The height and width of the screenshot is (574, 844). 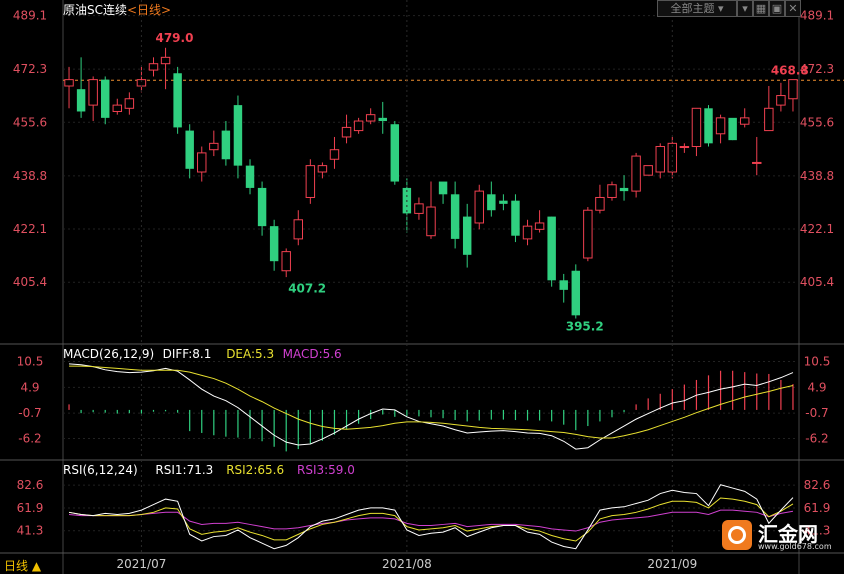 What do you see at coordinates (793, 8) in the screenshot?
I see `close-icon: ✕` at bounding box center [793, 8].